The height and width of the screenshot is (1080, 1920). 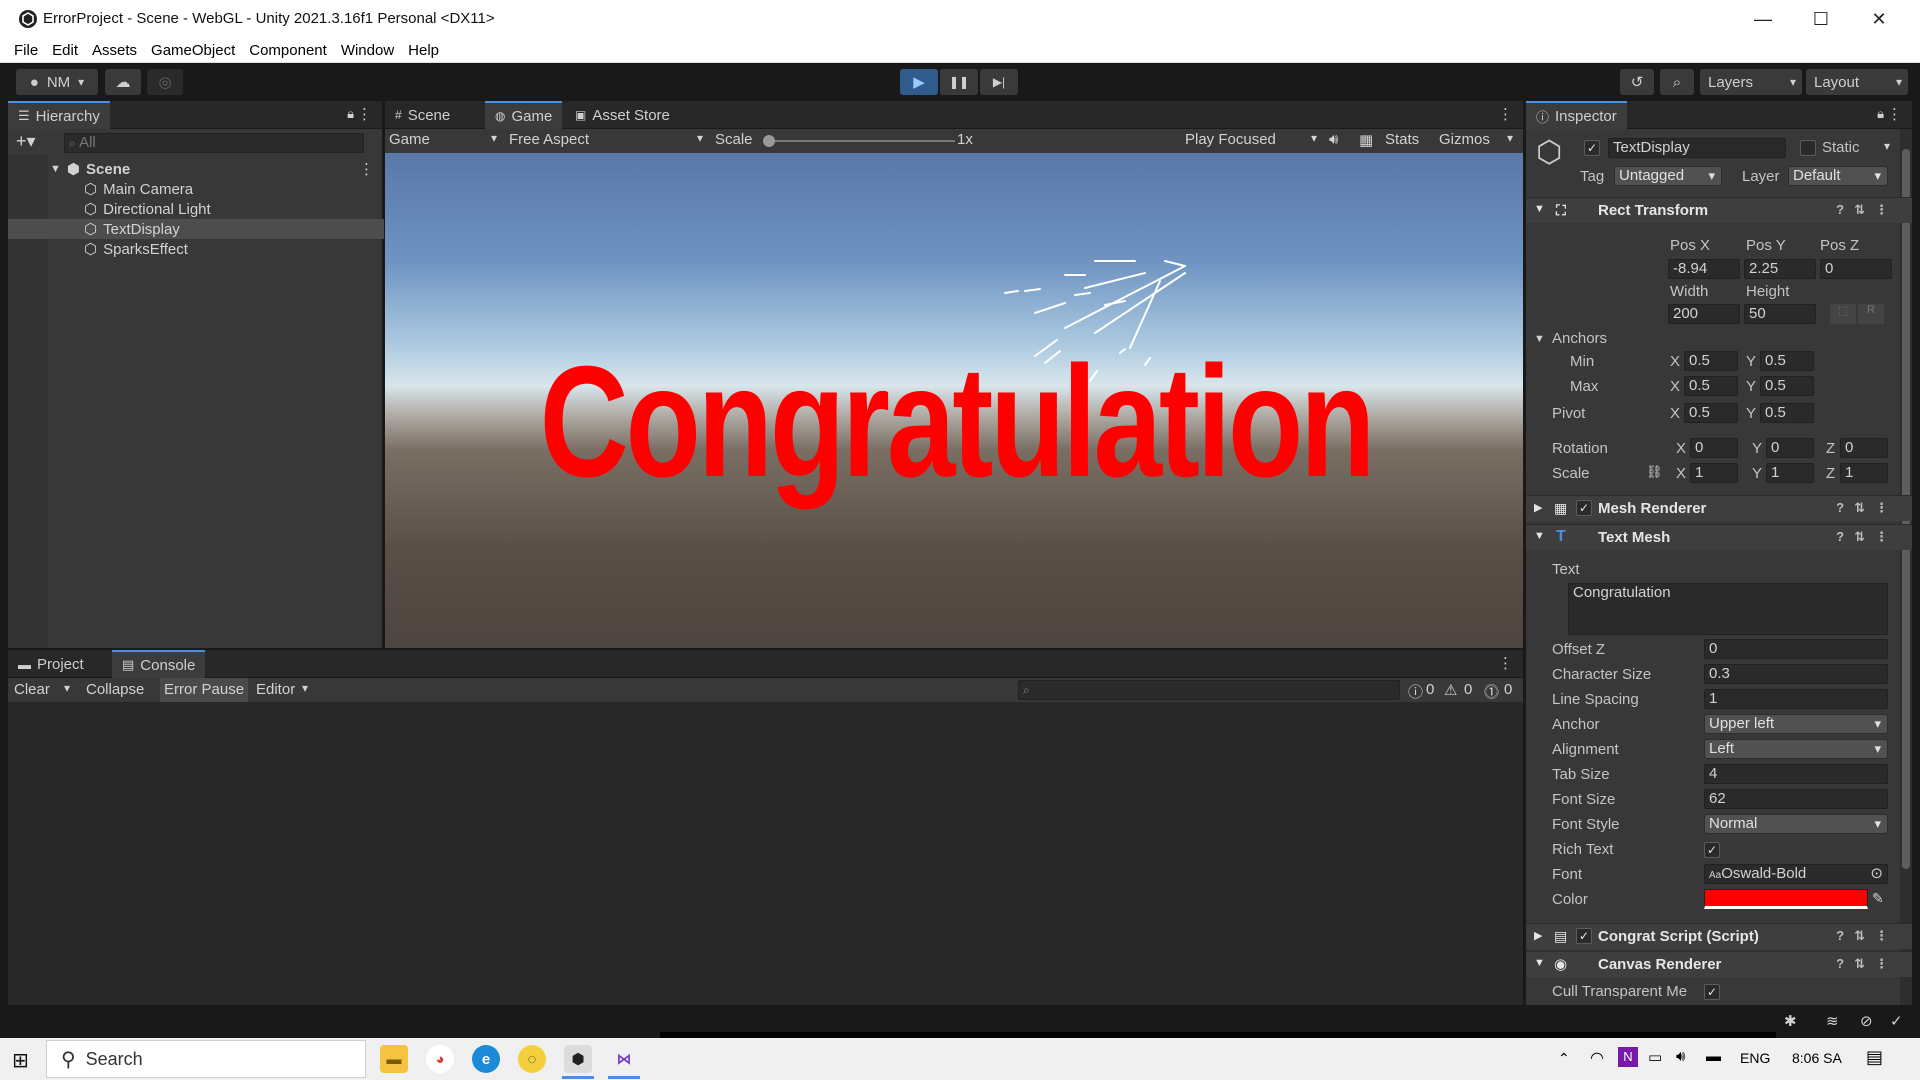 What do you see at coordinates (1402, 139) in the screenshot?
I see `stats-button: Stats` at bounding box center [1402, 139].